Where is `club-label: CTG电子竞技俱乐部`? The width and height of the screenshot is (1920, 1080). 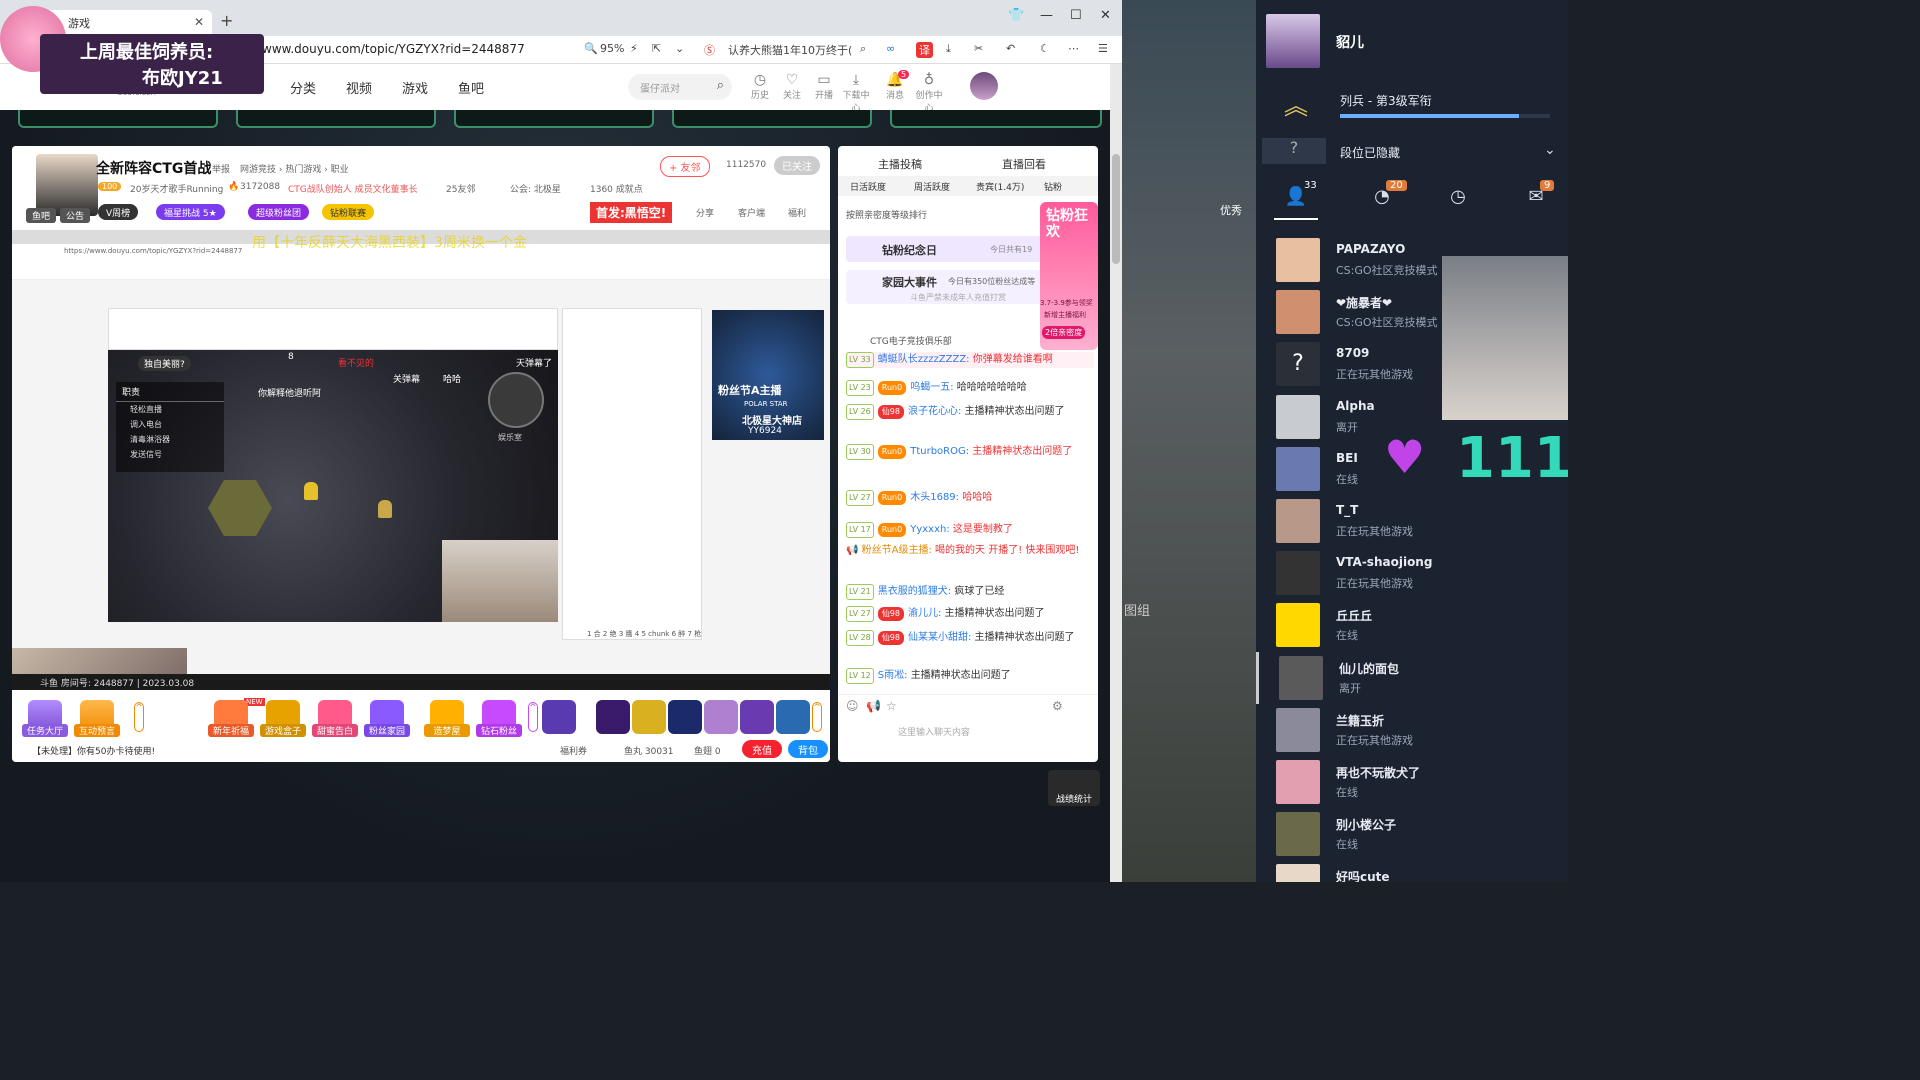 club-label: CTG电子竞技俱乐部 is located at coordinates (911, 340).